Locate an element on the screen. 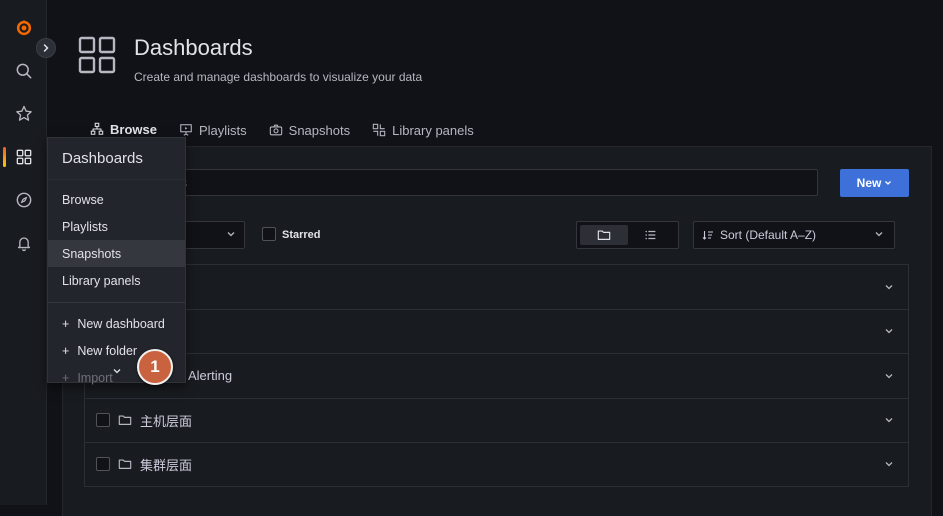 The image size is (943, 516). side-menu is located at coordinates (23, 252).